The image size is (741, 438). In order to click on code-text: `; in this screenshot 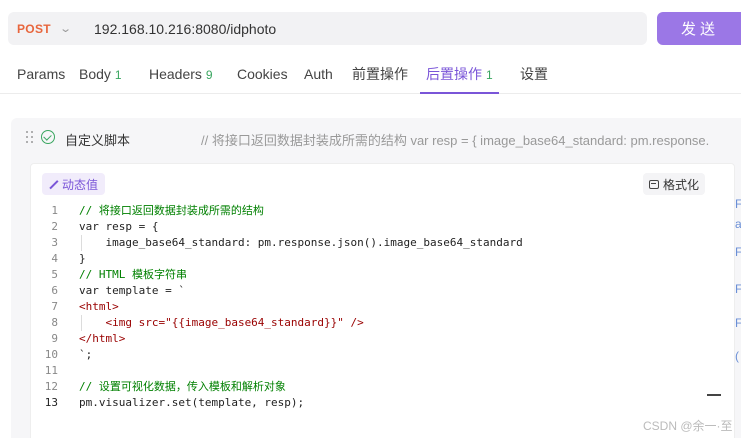, I will do `click(86, 354)`.